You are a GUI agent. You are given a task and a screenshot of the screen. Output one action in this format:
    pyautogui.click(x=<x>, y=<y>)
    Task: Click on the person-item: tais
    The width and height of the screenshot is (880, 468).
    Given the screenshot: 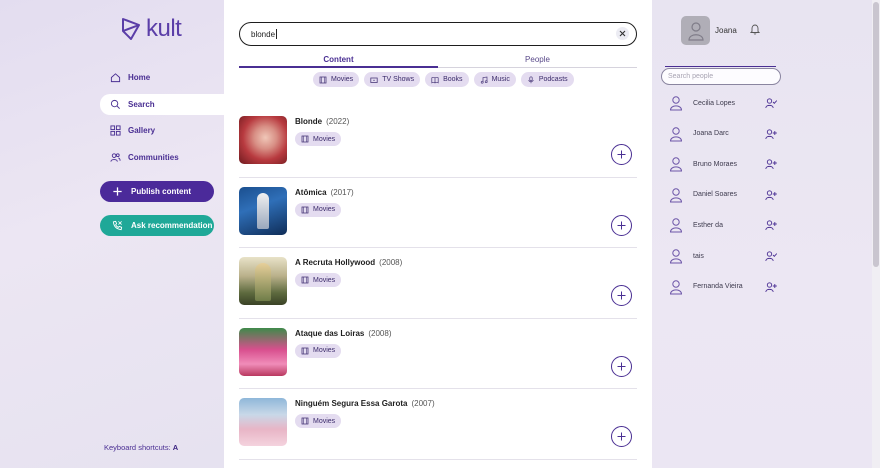 What is the action you would take?
    pyautogui.click(x=722, y=256)
    